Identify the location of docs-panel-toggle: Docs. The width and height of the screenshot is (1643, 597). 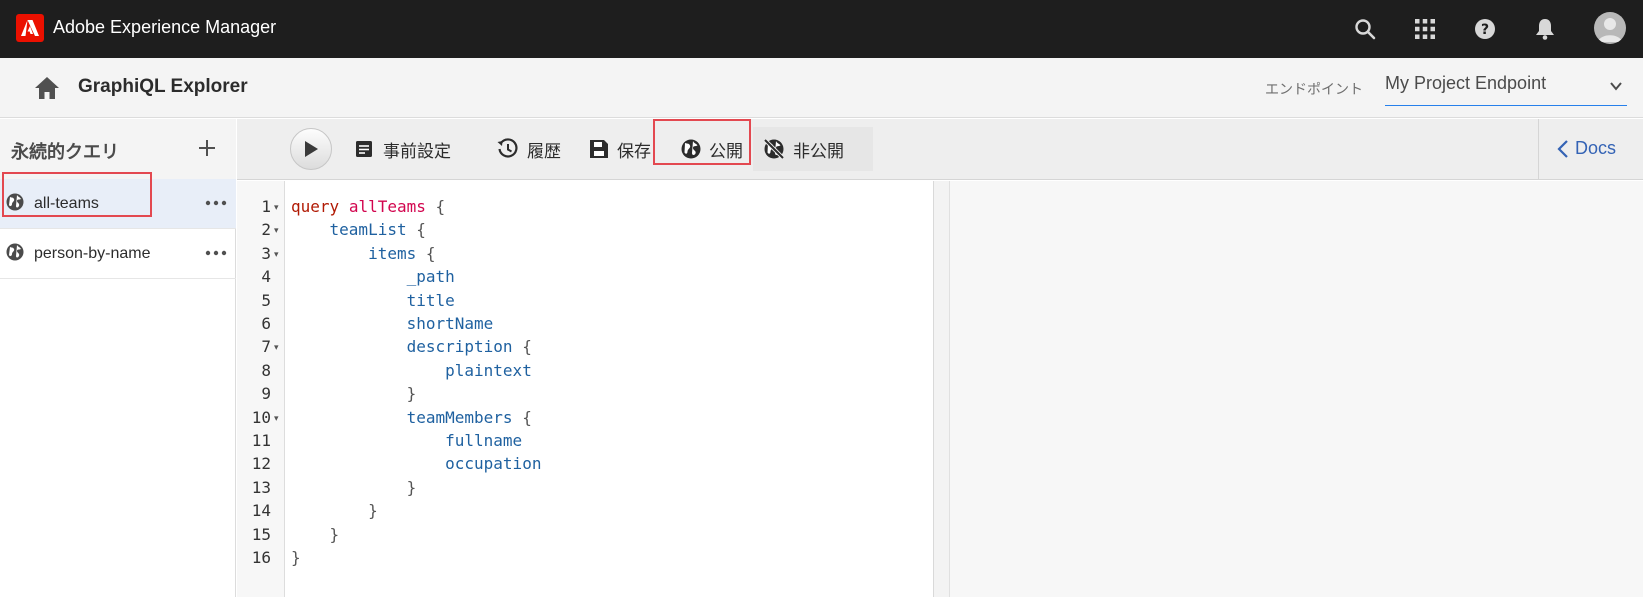
(1590, 149).